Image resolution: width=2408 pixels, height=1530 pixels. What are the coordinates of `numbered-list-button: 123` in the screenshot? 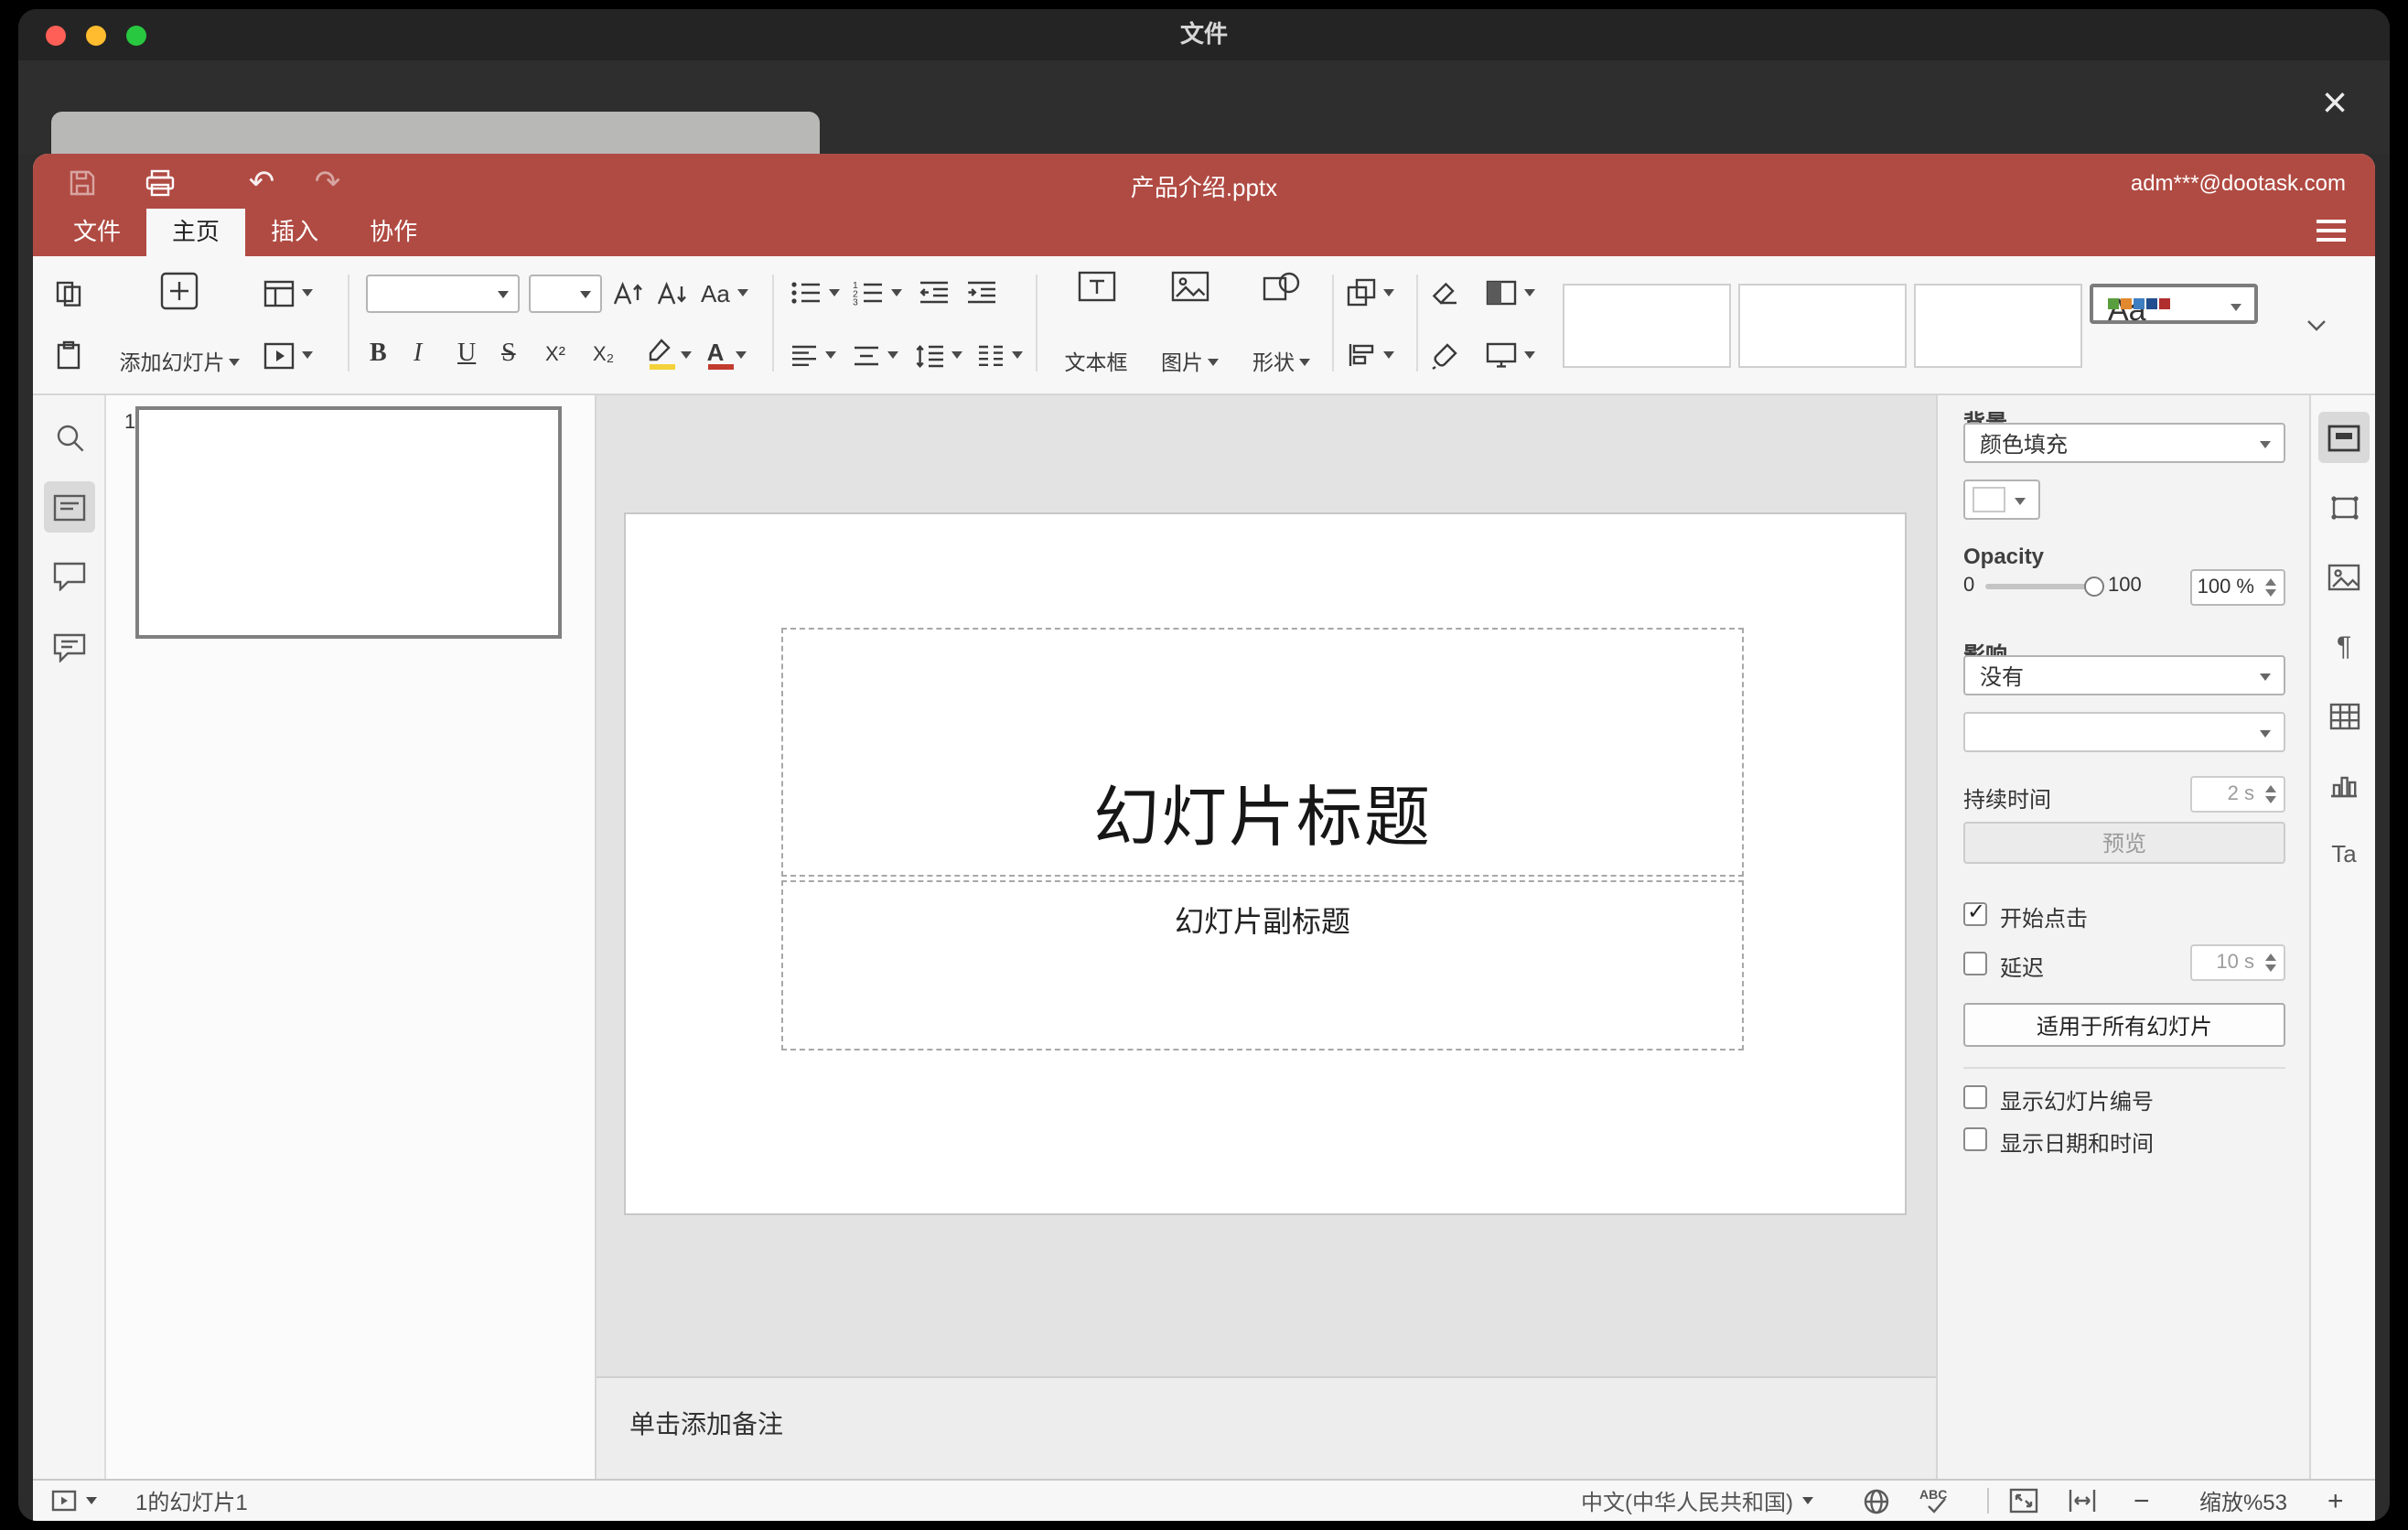 It's located at (877, 293).